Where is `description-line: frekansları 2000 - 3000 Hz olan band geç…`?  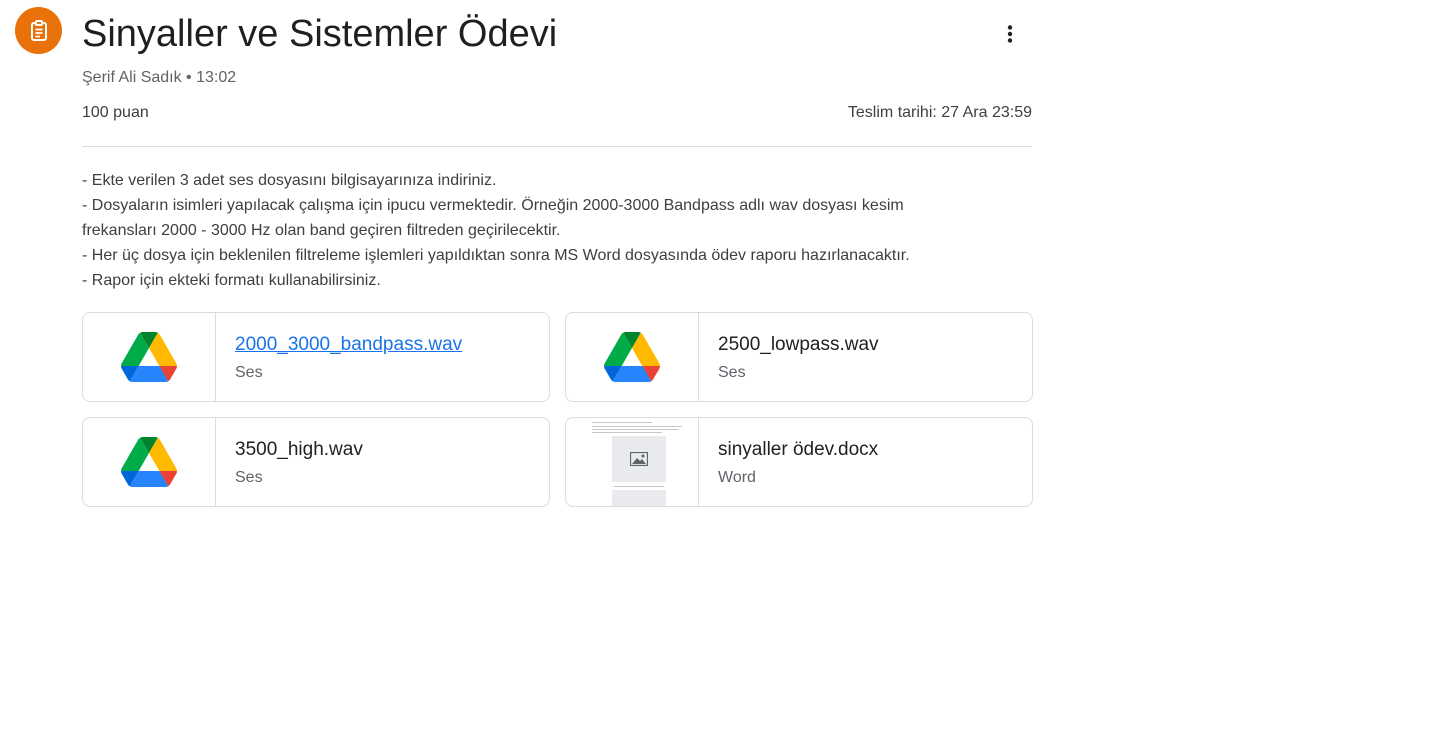 description-line: frekansları 2000 - 3000 Hz olan band geç… is located at coordinates (321, 230).